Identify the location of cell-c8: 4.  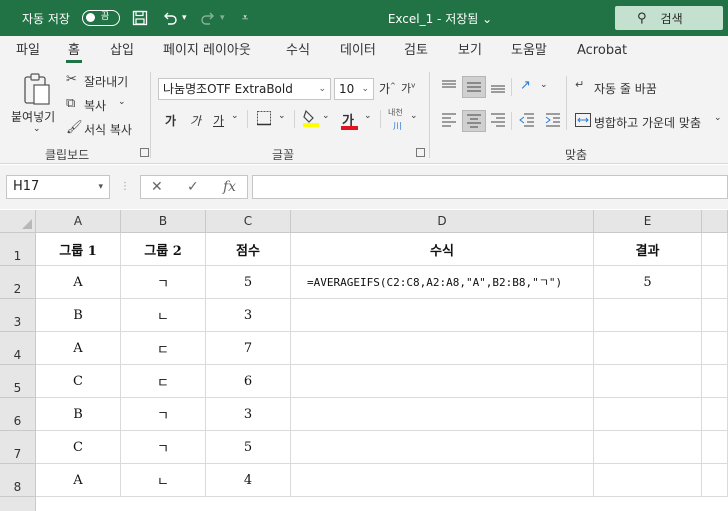
(248, 480).